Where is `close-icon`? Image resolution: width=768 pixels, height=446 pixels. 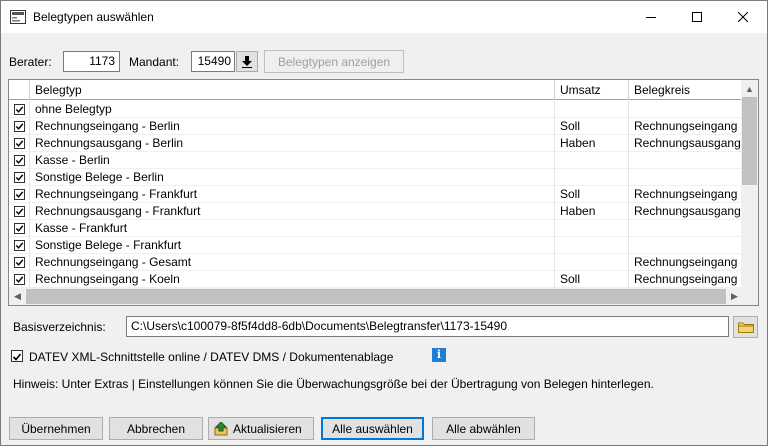
close-icon is located at coordinates (743, 17).